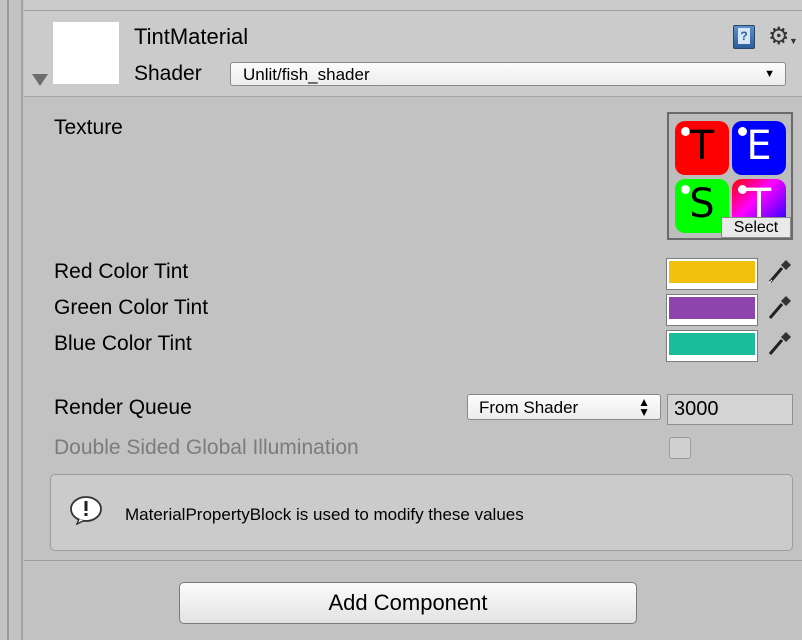  I want to click on gear-icon: ⚙, so click(779, 36).